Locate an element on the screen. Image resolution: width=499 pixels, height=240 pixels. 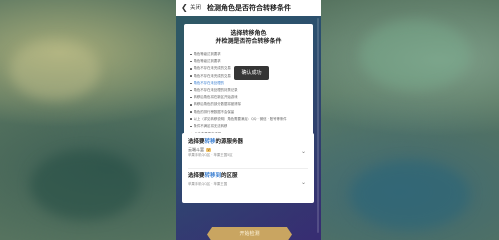
target-title-prefix: 选择要 is located at coordinates (196, 176).